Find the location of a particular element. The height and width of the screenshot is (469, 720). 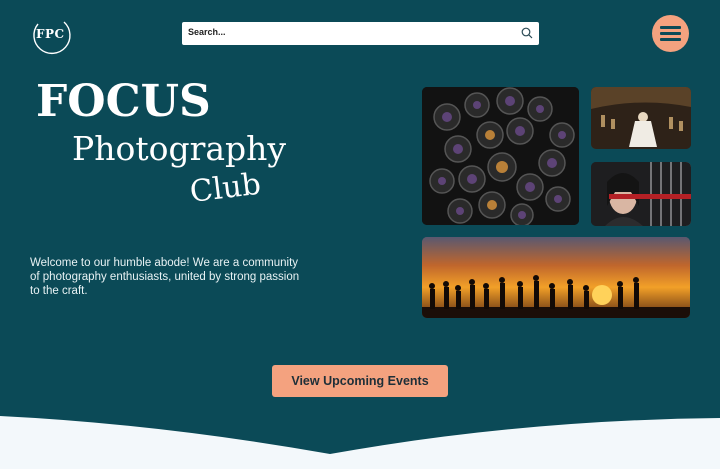

menu-line-top is located at coordinates (670, 27).